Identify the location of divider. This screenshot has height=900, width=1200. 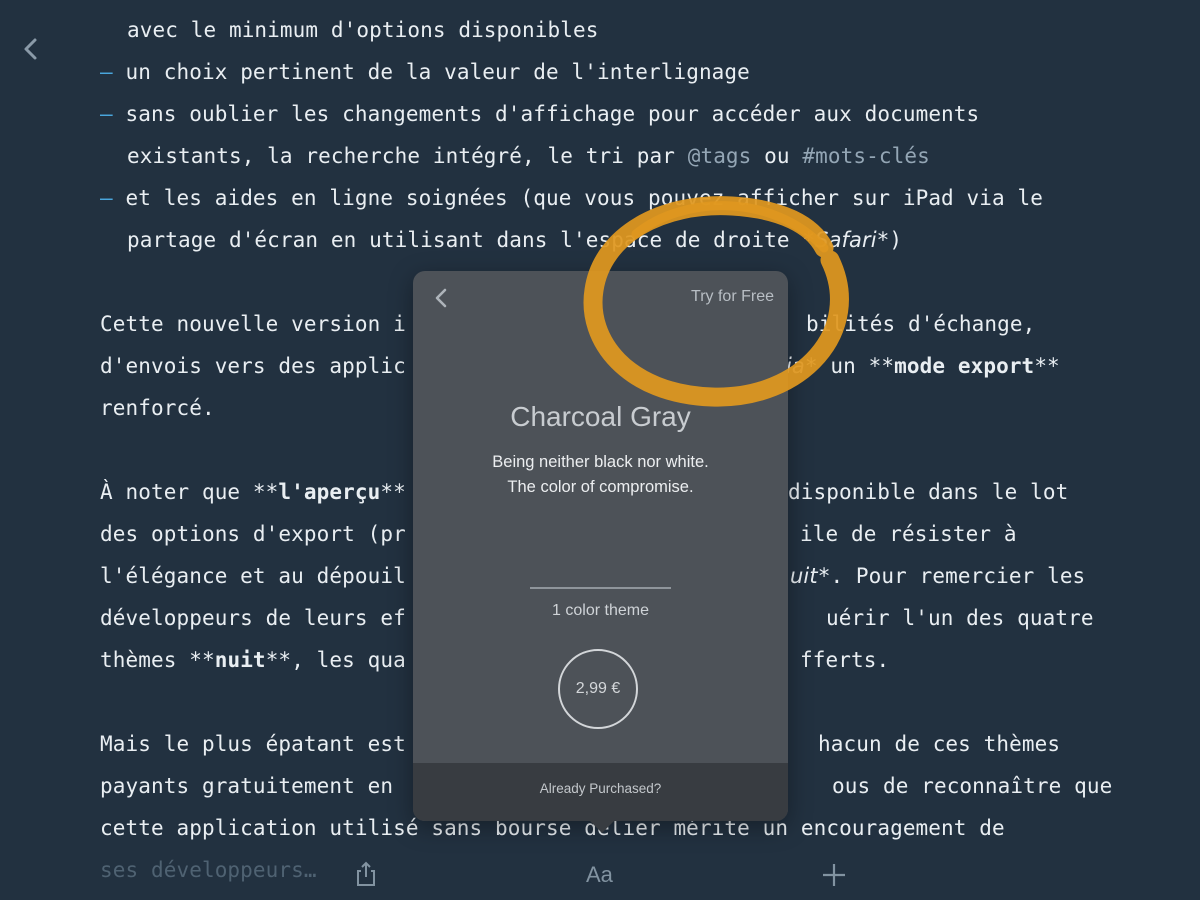
(600, 588).